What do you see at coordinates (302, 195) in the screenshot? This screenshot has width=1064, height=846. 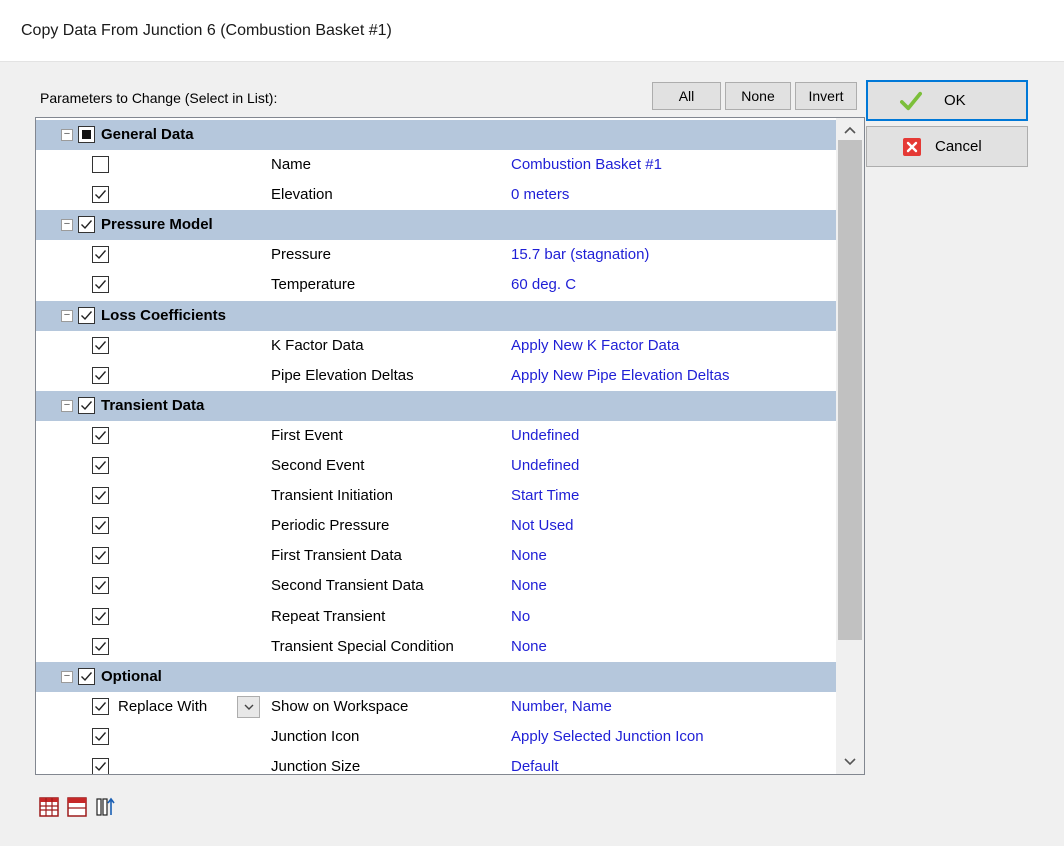 I see `parameter-name: Elevation` at bounding box center [302, 195].